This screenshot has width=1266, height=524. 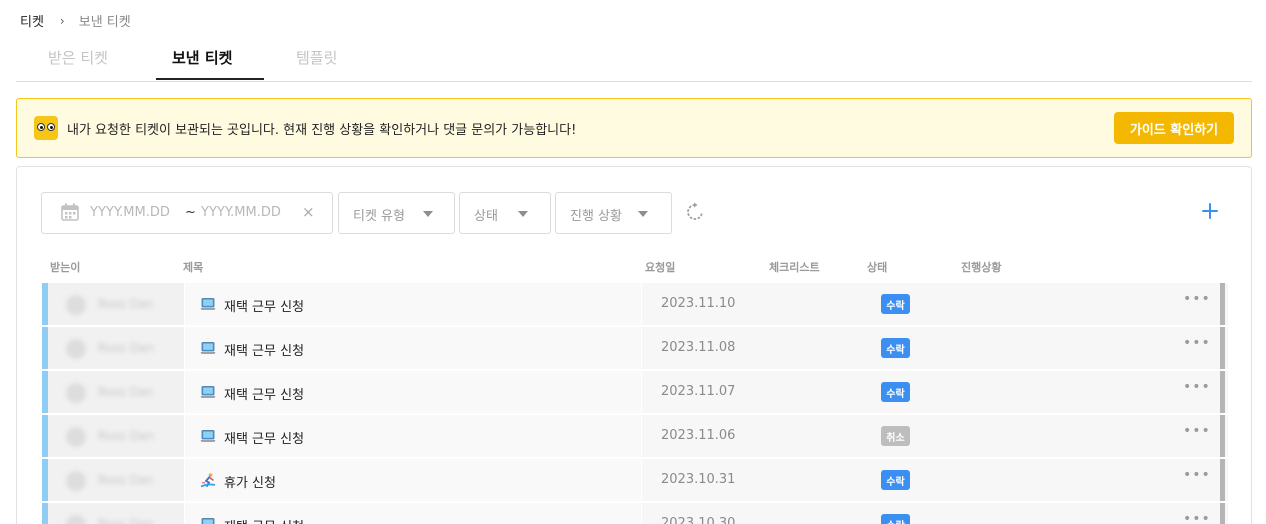 What do you see at coordinates (104, 22) in the screenshot?
I see `breadcrumb-current: 보낸 티켓` at bounding box center [104, 22].